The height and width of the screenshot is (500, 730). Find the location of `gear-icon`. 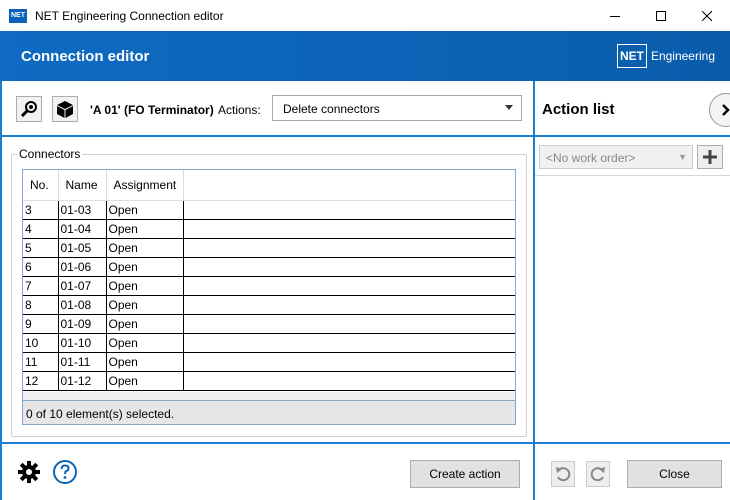

gear-icon is located at coordinates (29, 472).